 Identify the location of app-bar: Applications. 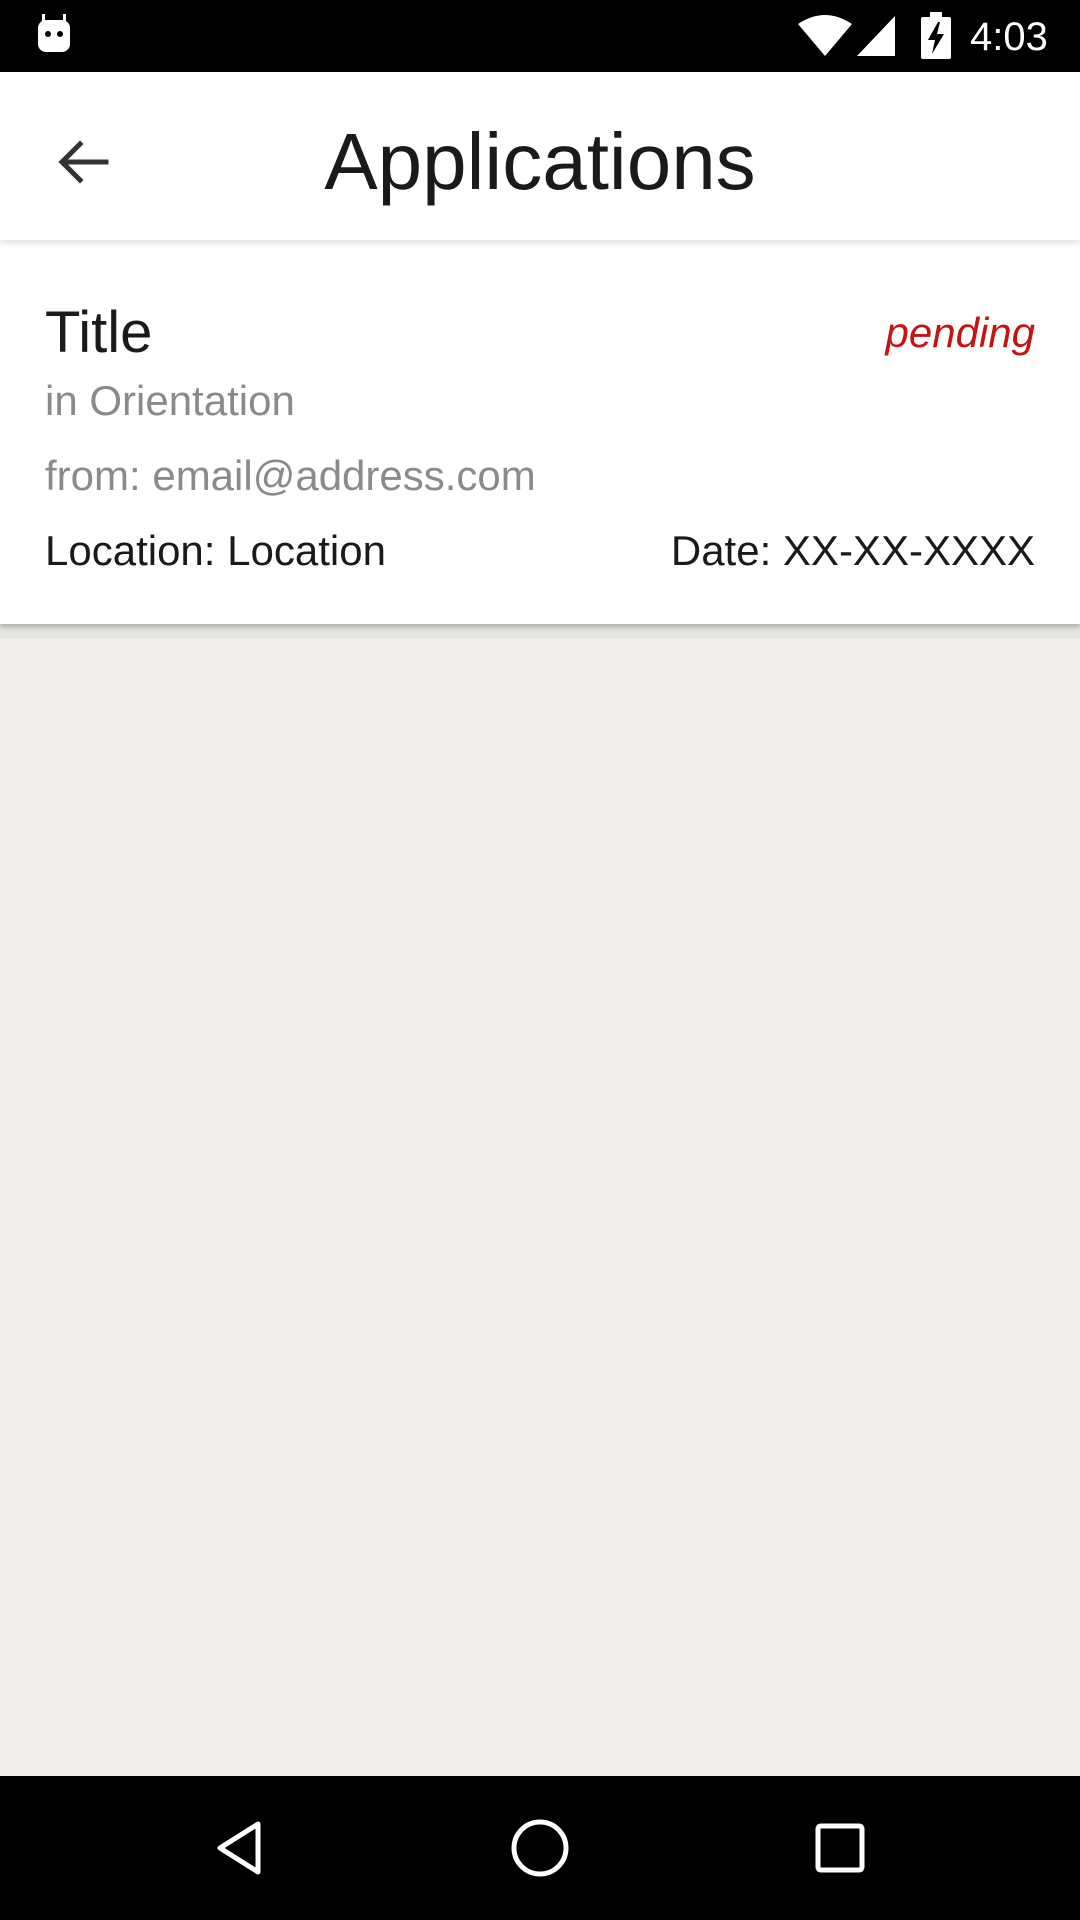
(540, 156).